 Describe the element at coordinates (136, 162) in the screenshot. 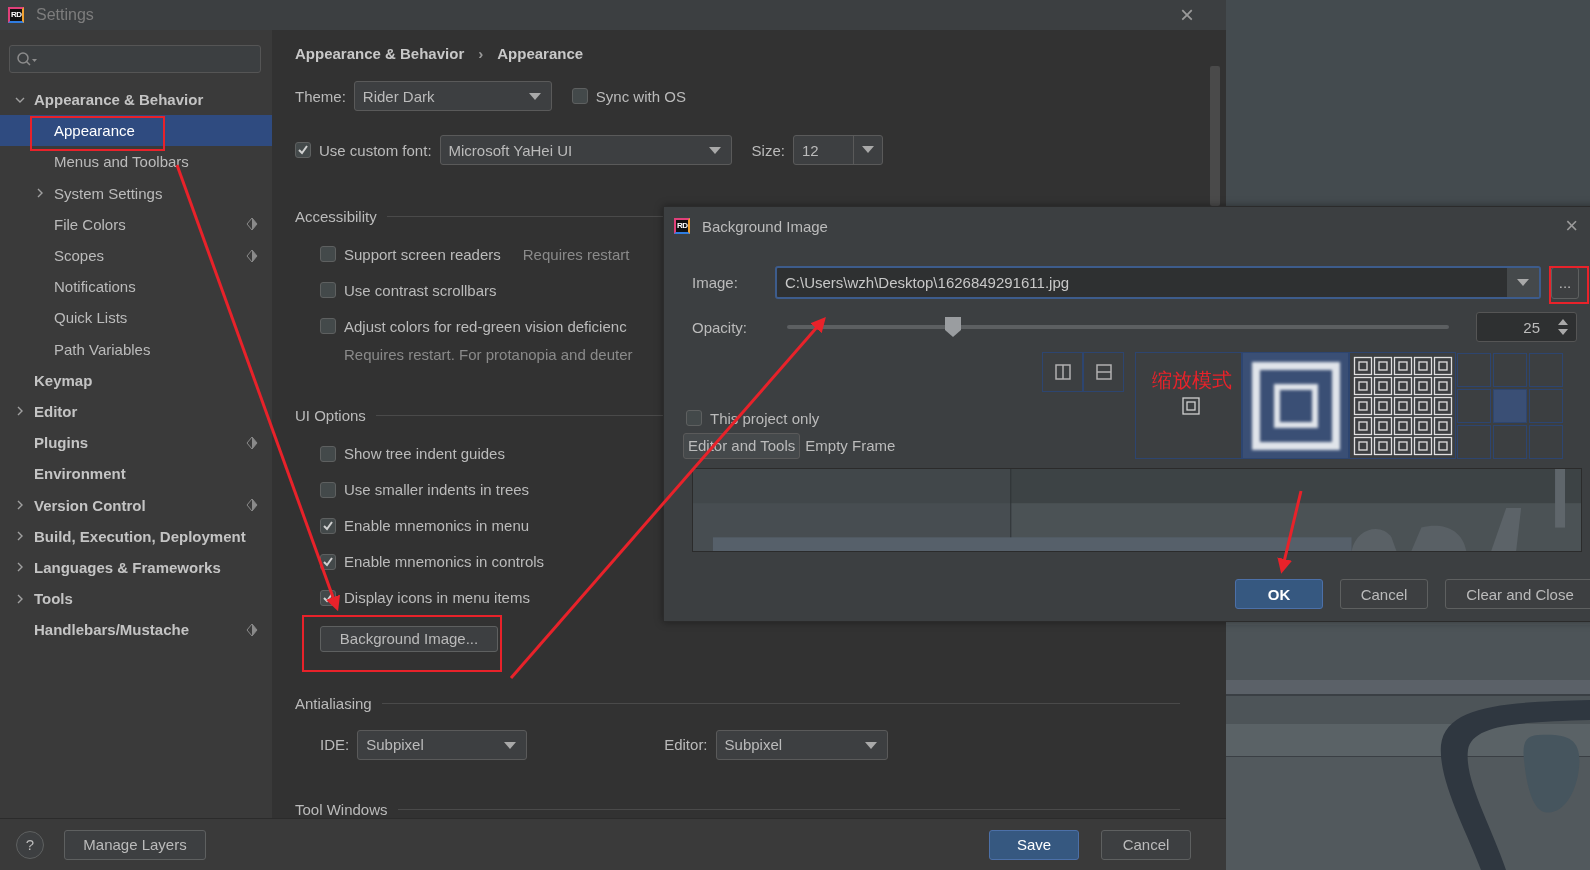

I see `tree-item: Menus and Toolbars` at that location.